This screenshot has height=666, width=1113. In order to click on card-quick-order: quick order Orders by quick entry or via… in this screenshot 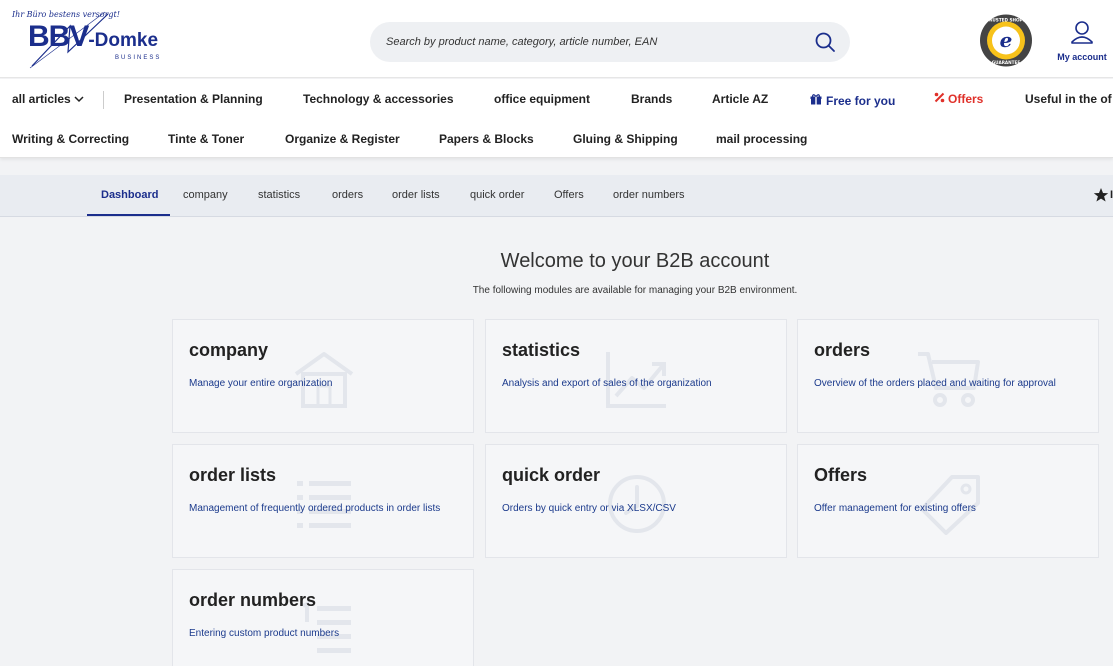, I will do `click(636, 501)`.